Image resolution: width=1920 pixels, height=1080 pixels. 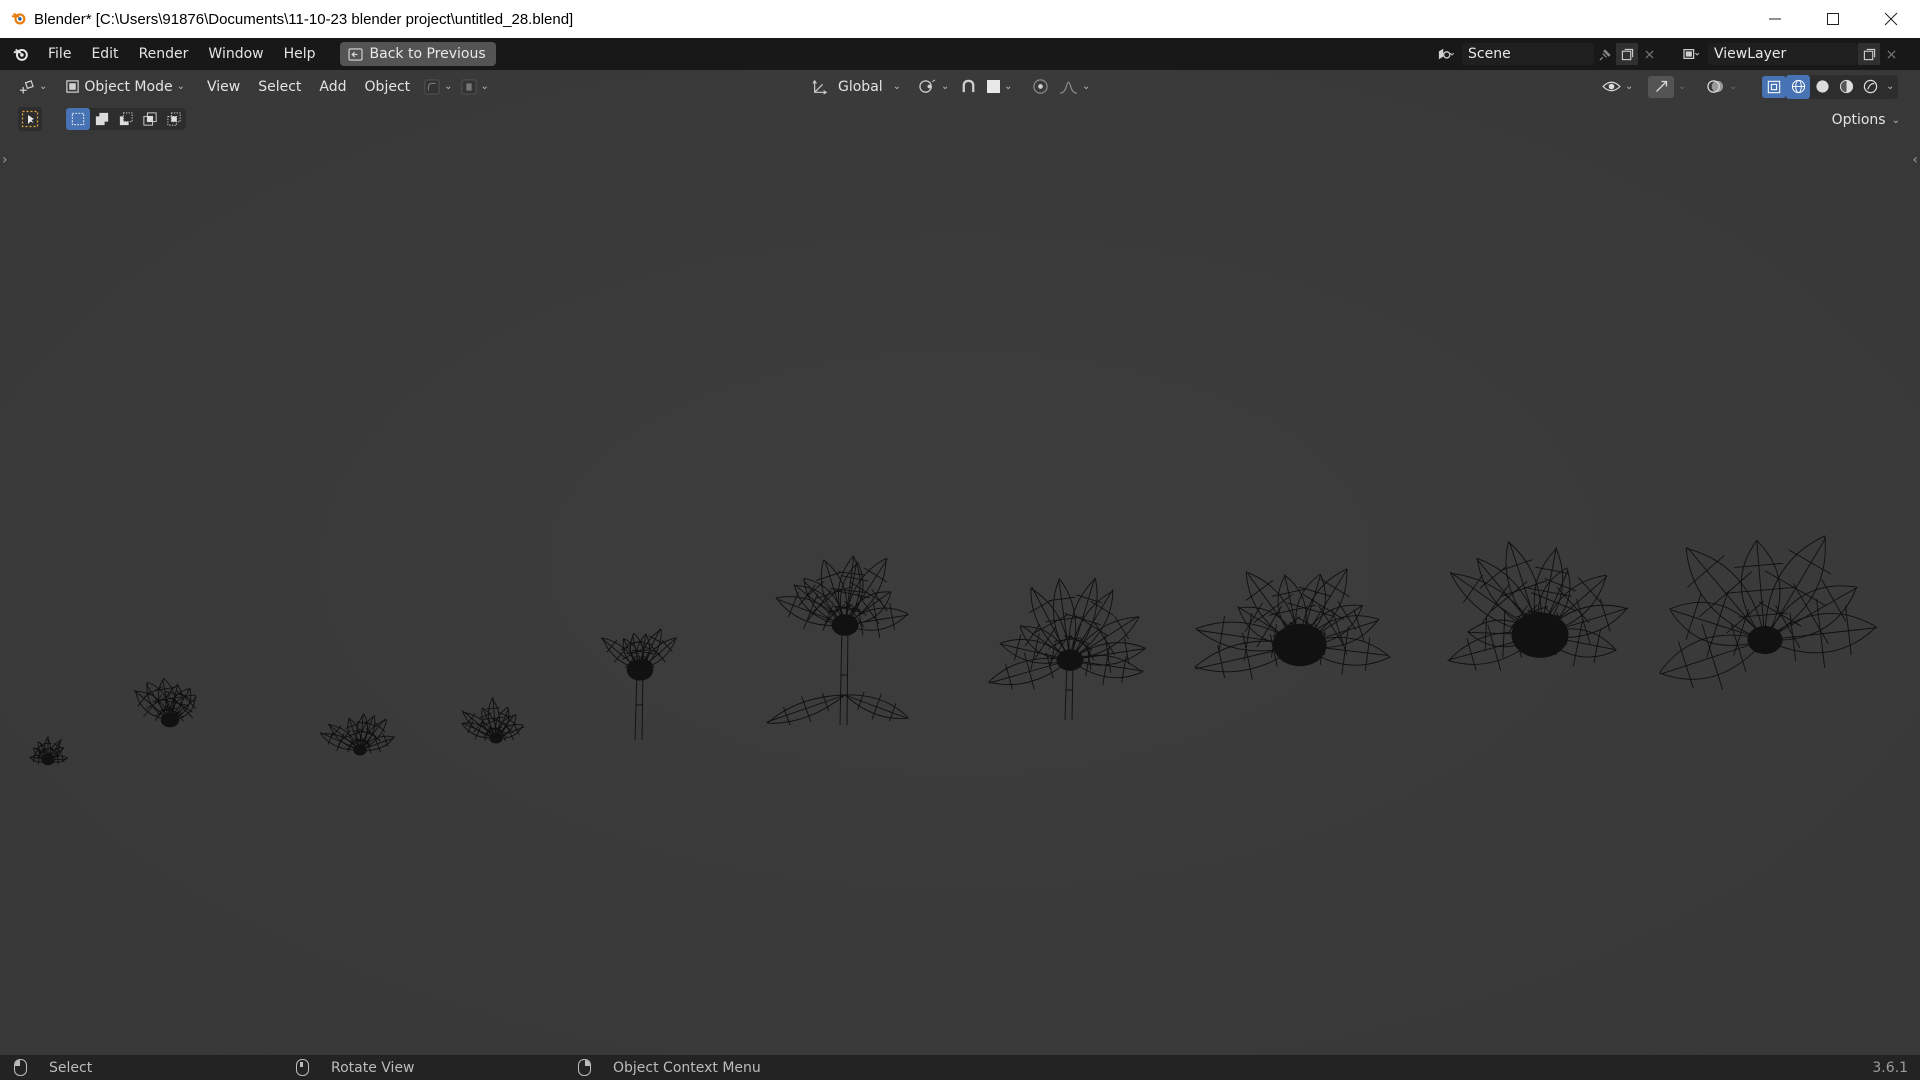 What do you see at coordinates (1661, 86) in the screenshot?
I see `gizmo-icon` at bounding box center [1661, 86].